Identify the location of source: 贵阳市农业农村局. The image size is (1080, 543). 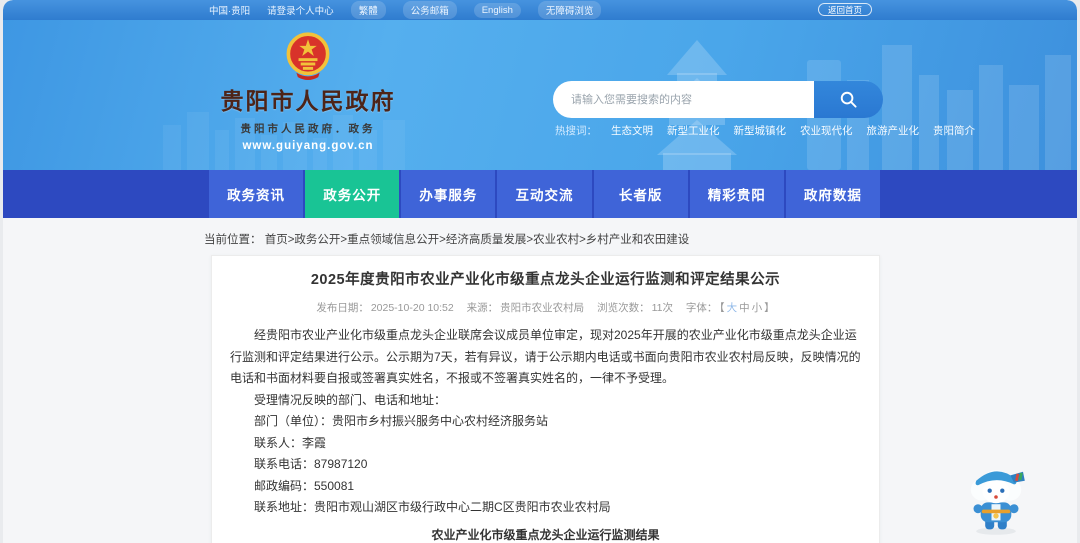
(542, 308).